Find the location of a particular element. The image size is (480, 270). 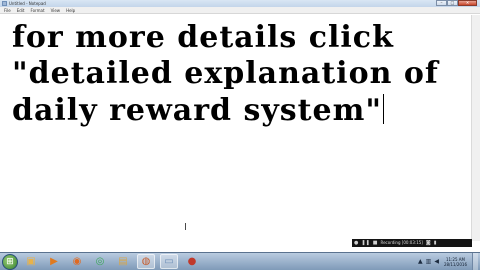

camera-icon: ◙ is located at coordinates (428, 243).